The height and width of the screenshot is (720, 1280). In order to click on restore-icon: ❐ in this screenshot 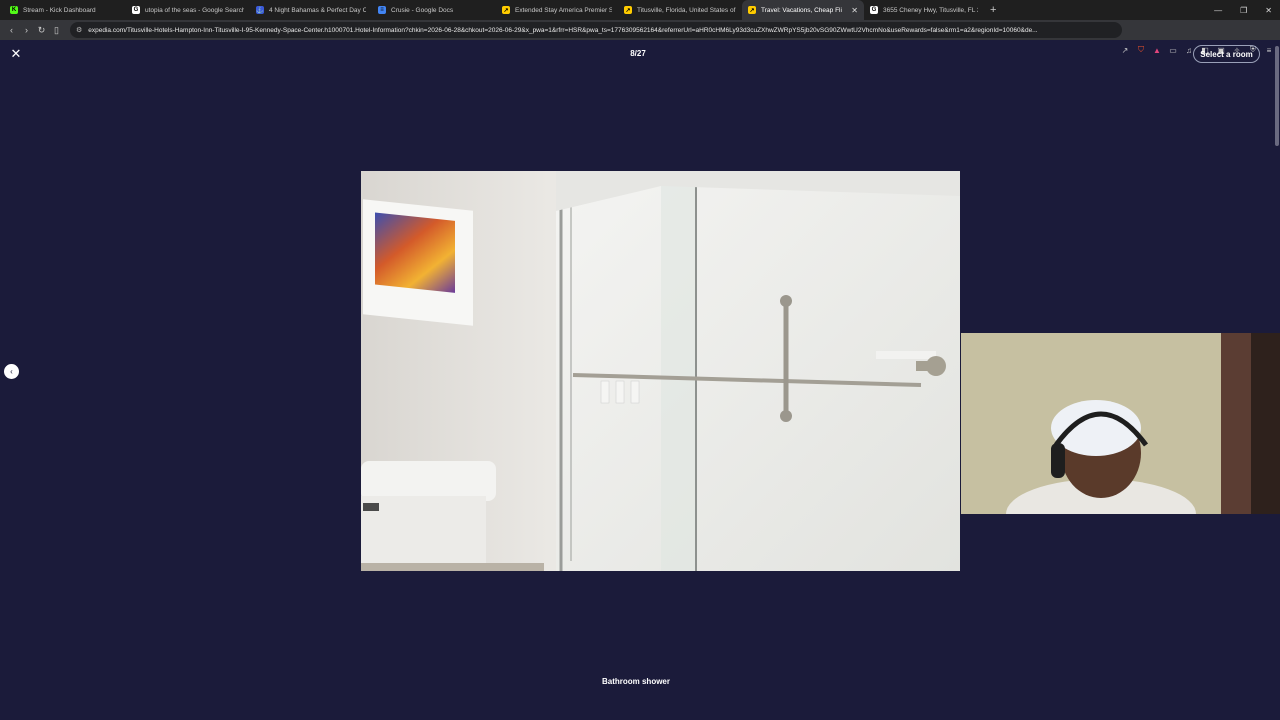, I will do `click(1243, 10)`.